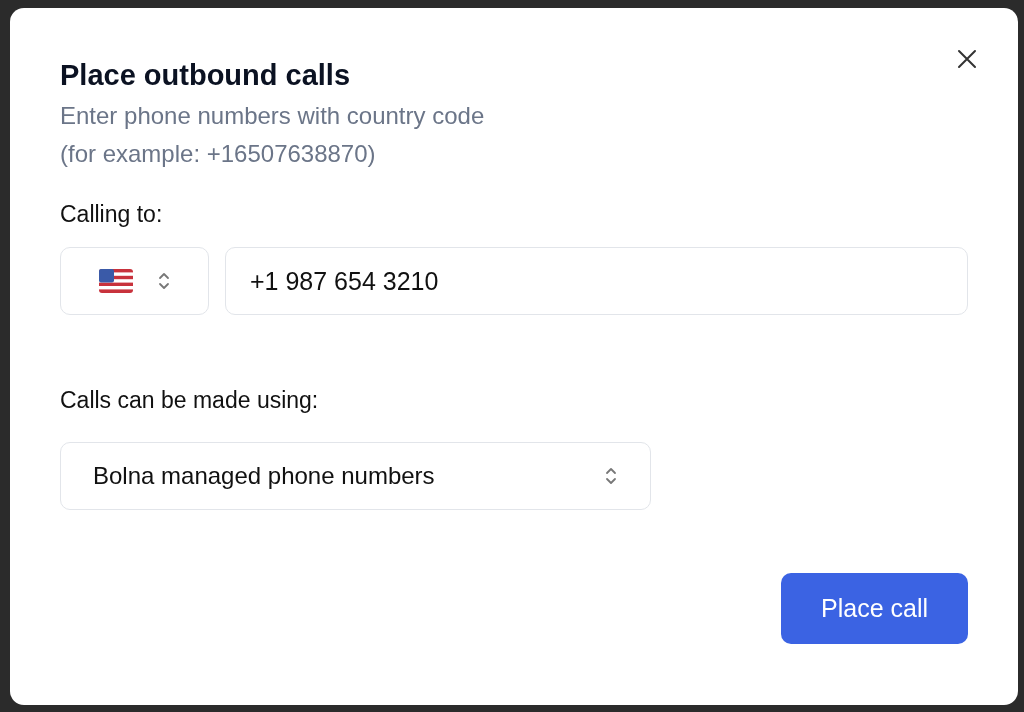 This screenshot has height=712, width=1024. Describe the element at coordinates (874, 608) in the screenshot. I see `place-call-button: Place call` at that location.